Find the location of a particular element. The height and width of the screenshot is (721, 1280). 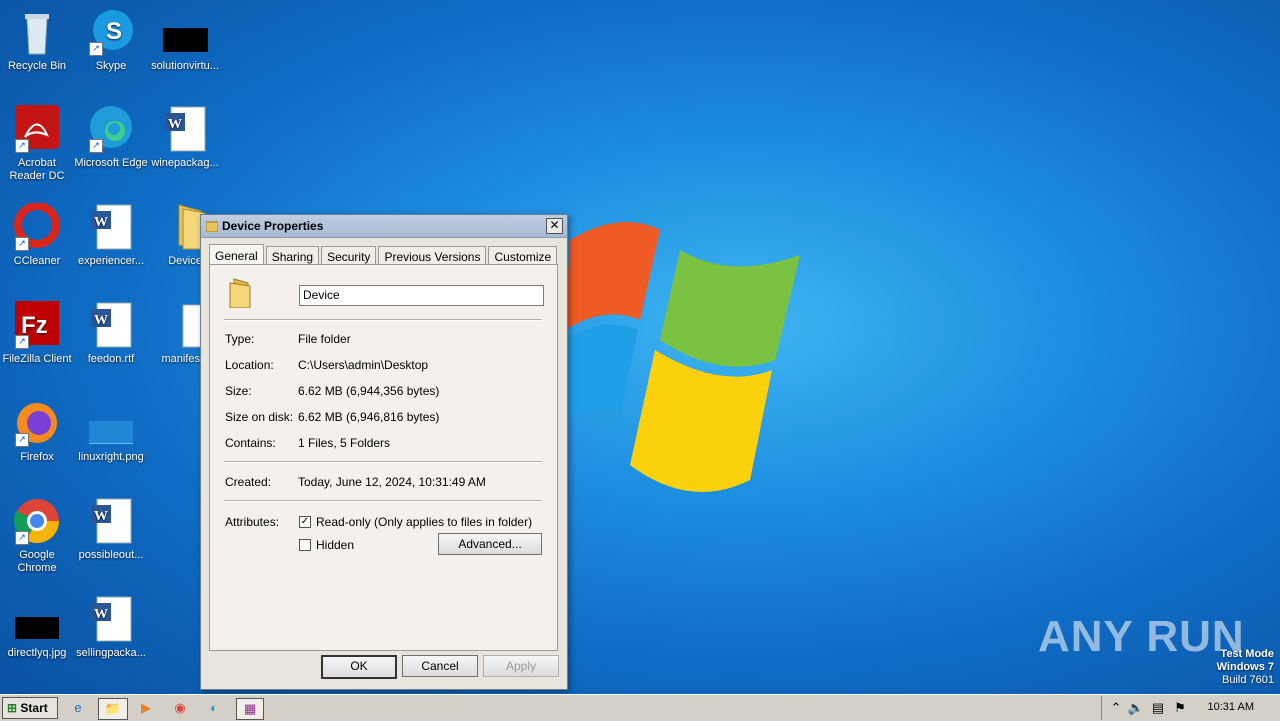

desktop-icon-feedon: W feedon.rtf is located at coordinates (111, 333).